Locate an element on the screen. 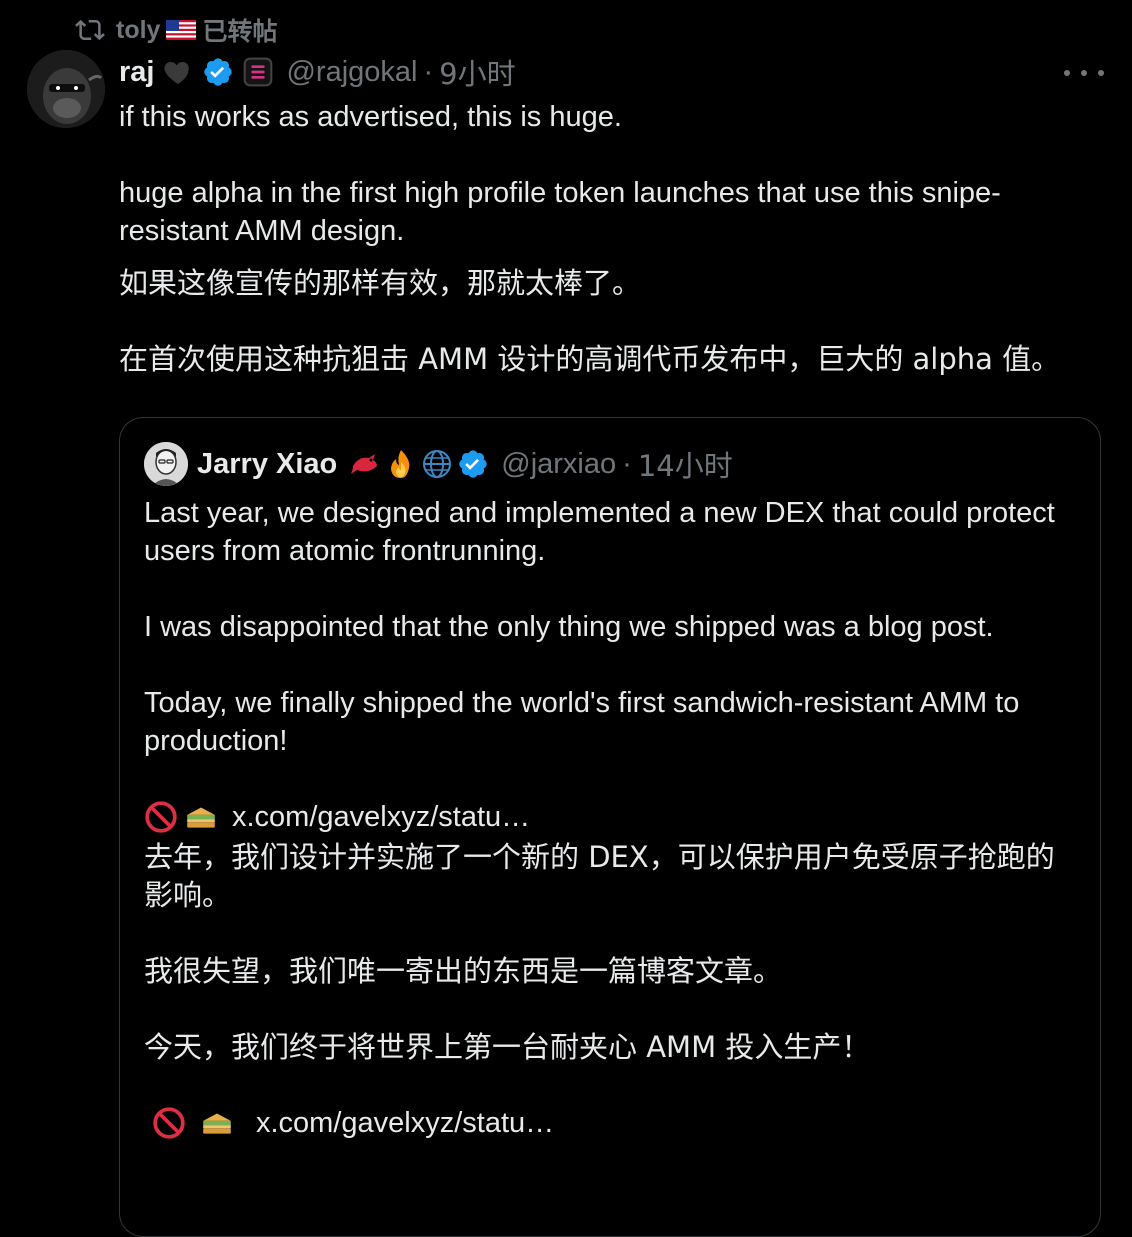 Image resolution: width=1132 pixels, height=1237 pixels. person-avatar-image is located at coordinates (166, 464).